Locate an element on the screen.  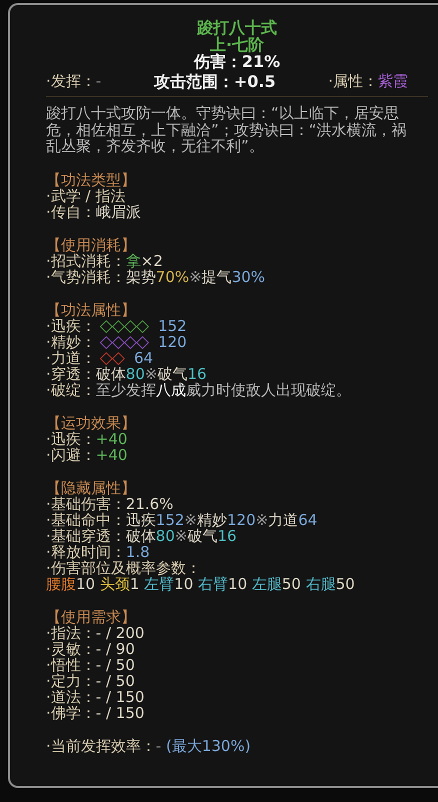
stat-value: 腰腹10 头颈1 左臂10 右臂10 左腿50 右腿50 is located at coordinates (200, 584).